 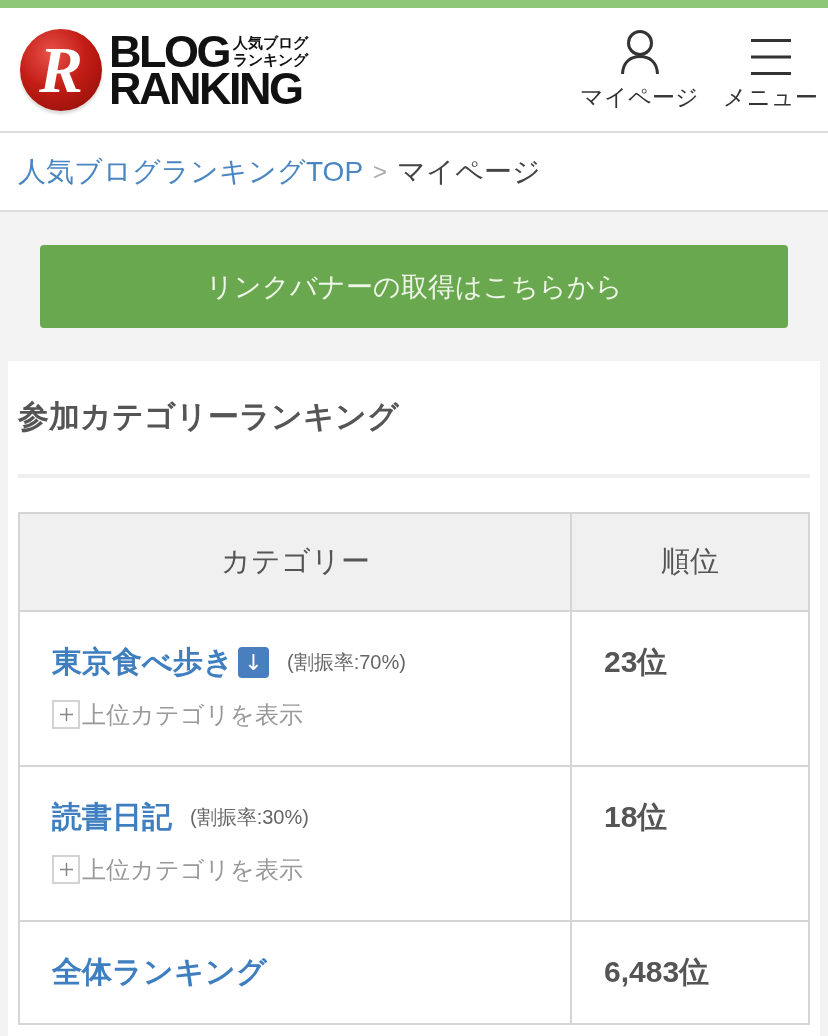 I want to click on section-heading: 参加カテゴリーランキング, so click(x=209, y=417).